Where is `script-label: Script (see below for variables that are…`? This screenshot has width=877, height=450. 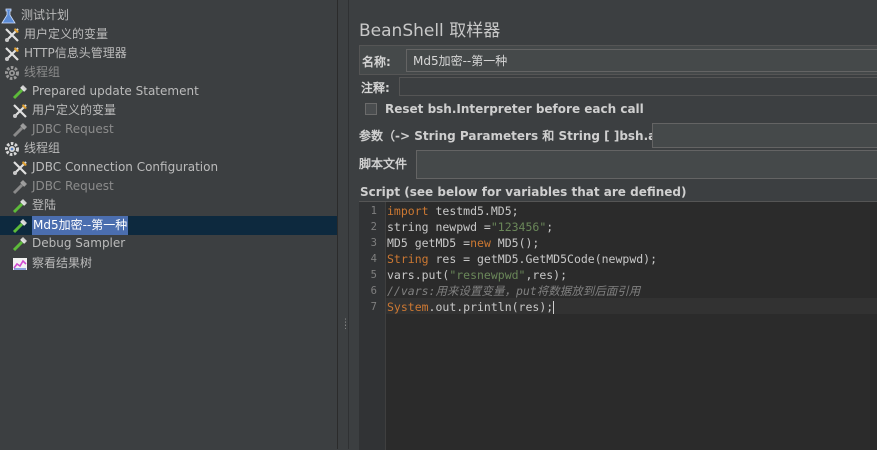 script-label: Script (see below for variables that are… is located at coordinates (523, 192).